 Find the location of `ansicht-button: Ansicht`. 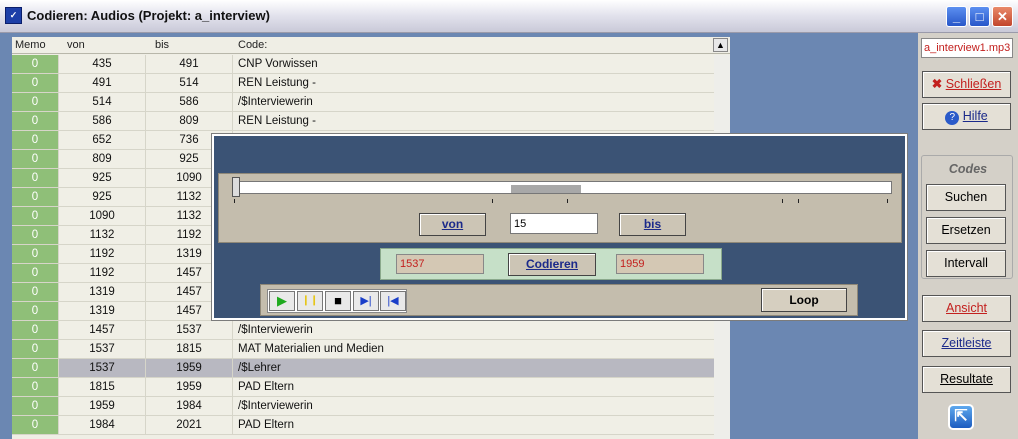

ansicht-button: Ansicht is located at coordinates (966, 308).